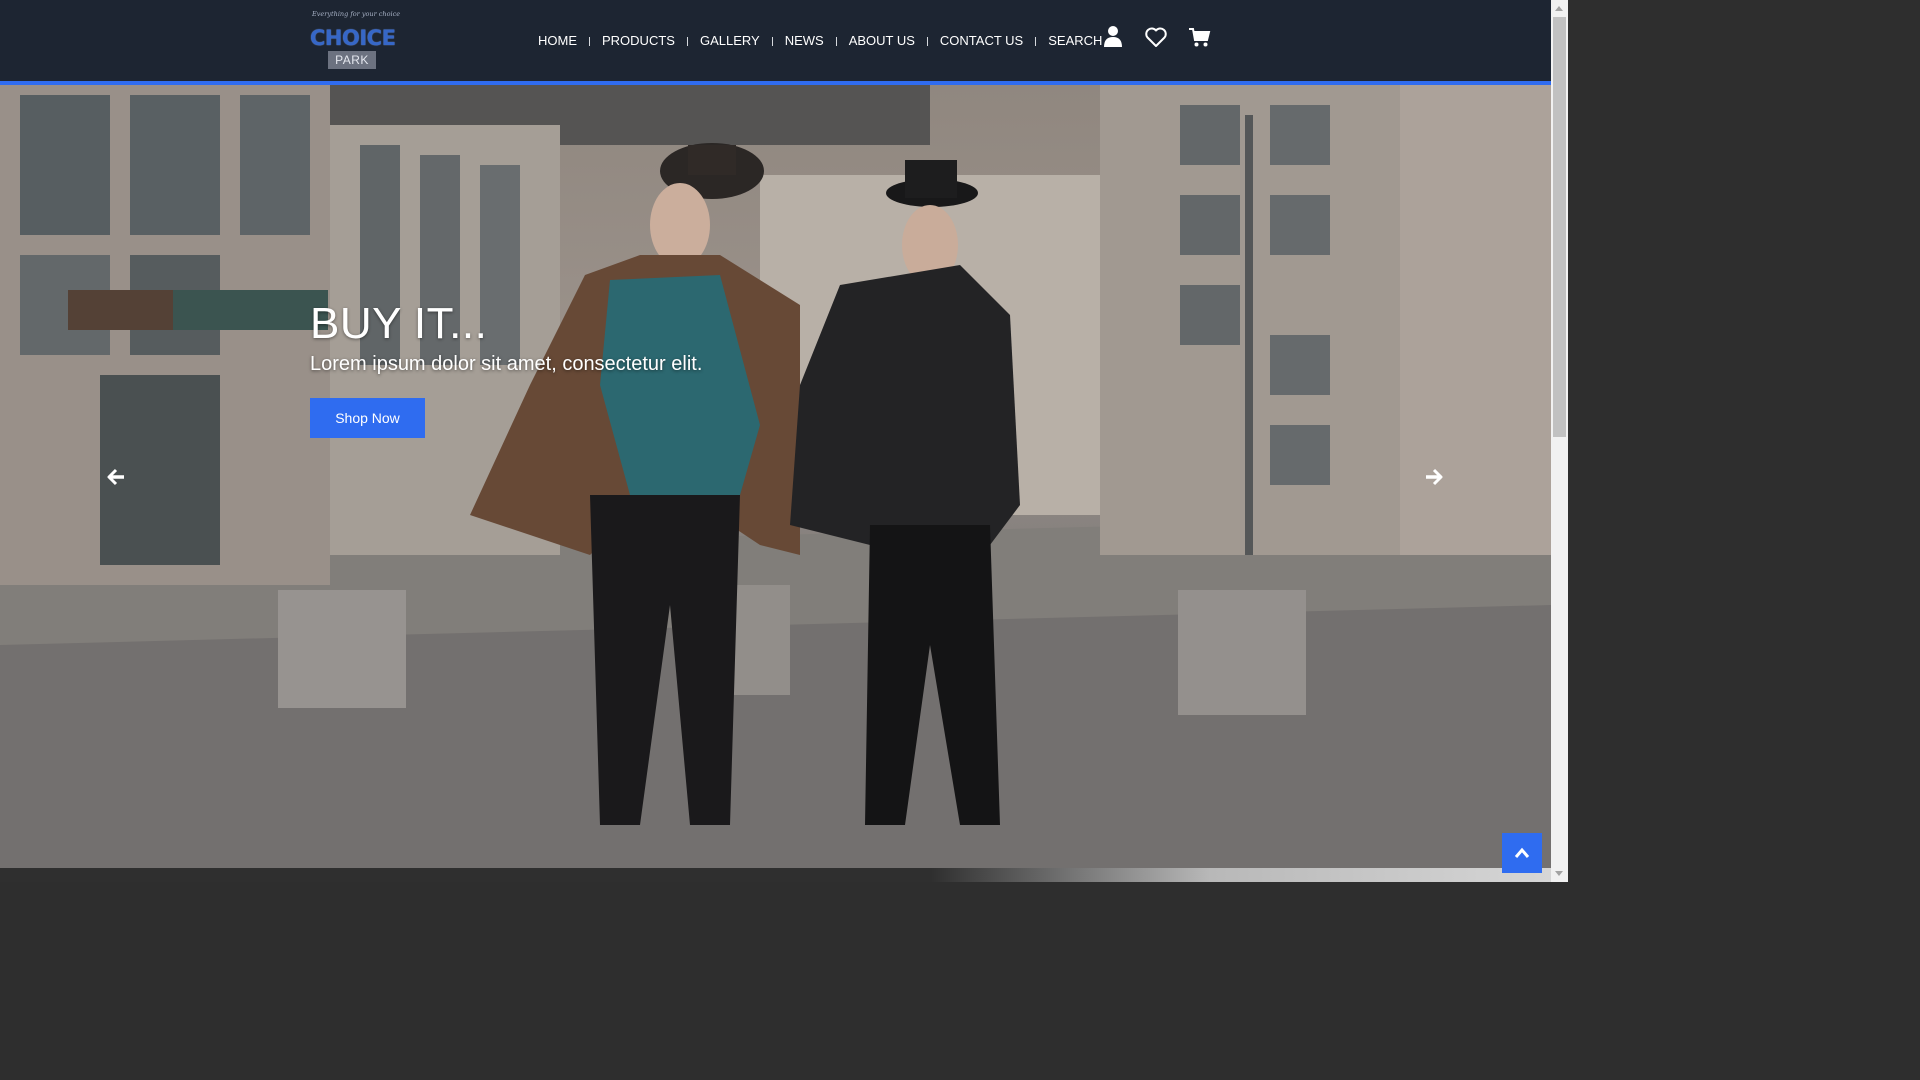  I want to click on page-scrollbar, so click(1559, 441).